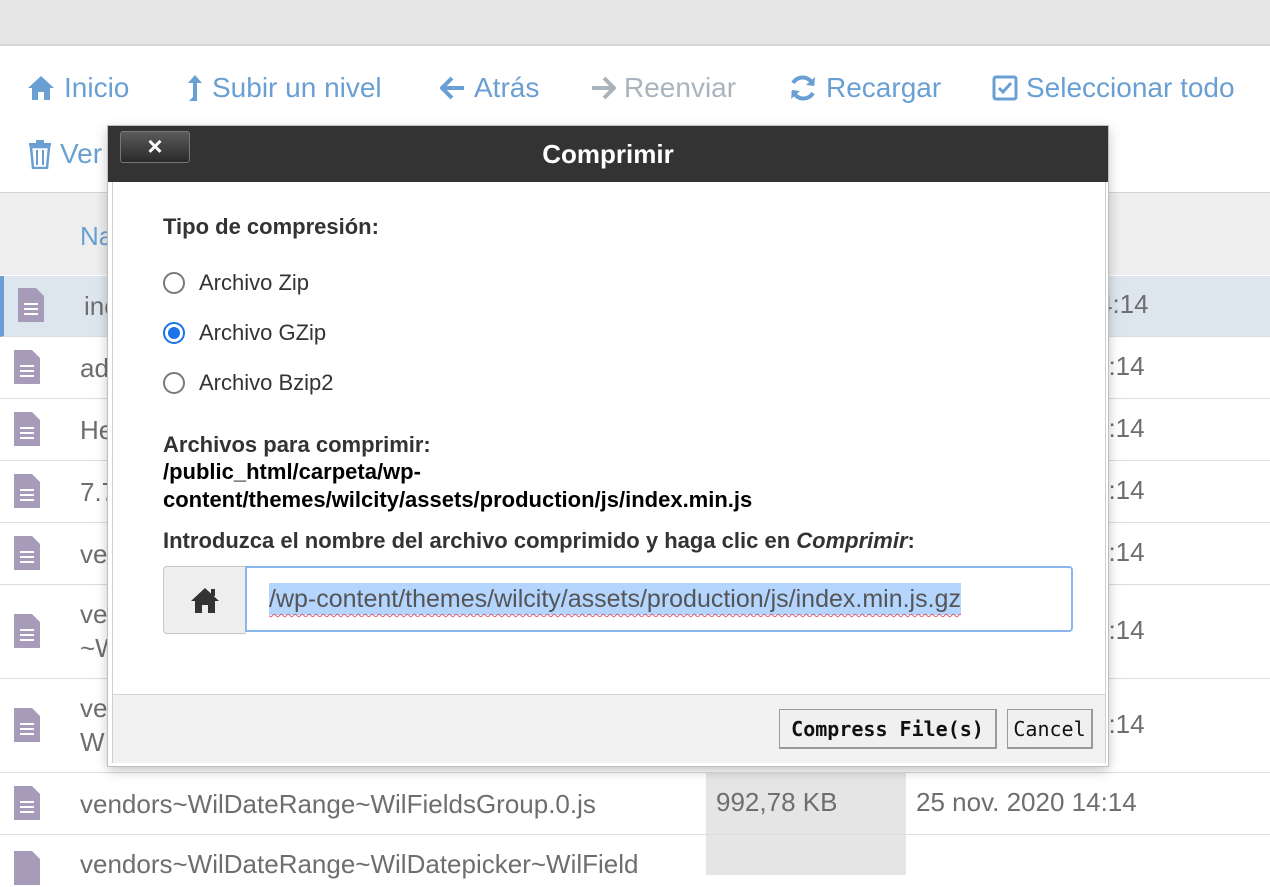 Image resolution: width=1270 pixels, height=887 pixels. What do you see at coordinates (94, 368) in the screenshot?
I see `file-name: ad` at bounding box center [94, 368].